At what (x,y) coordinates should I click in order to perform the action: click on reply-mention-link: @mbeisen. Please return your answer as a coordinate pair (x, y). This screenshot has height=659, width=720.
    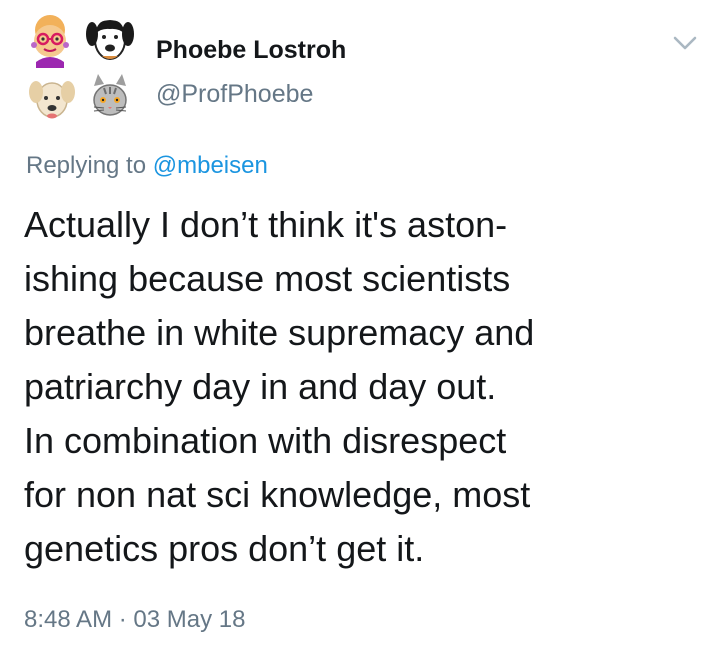
    Looking at the image, I should click on (210, 165).